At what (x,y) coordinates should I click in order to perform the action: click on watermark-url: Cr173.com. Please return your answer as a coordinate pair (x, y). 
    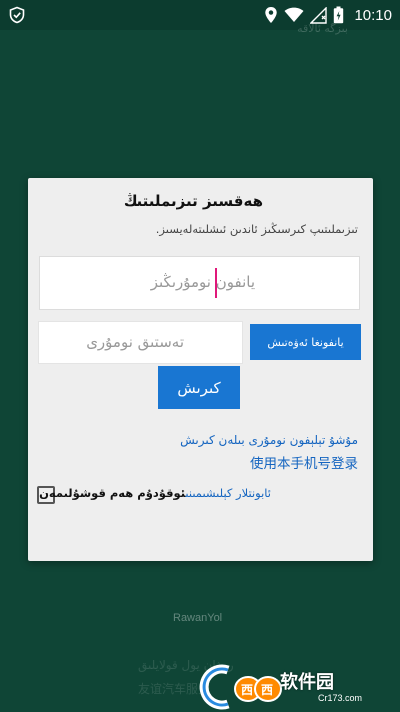
    Looking at the image, I should click on (340, 698).